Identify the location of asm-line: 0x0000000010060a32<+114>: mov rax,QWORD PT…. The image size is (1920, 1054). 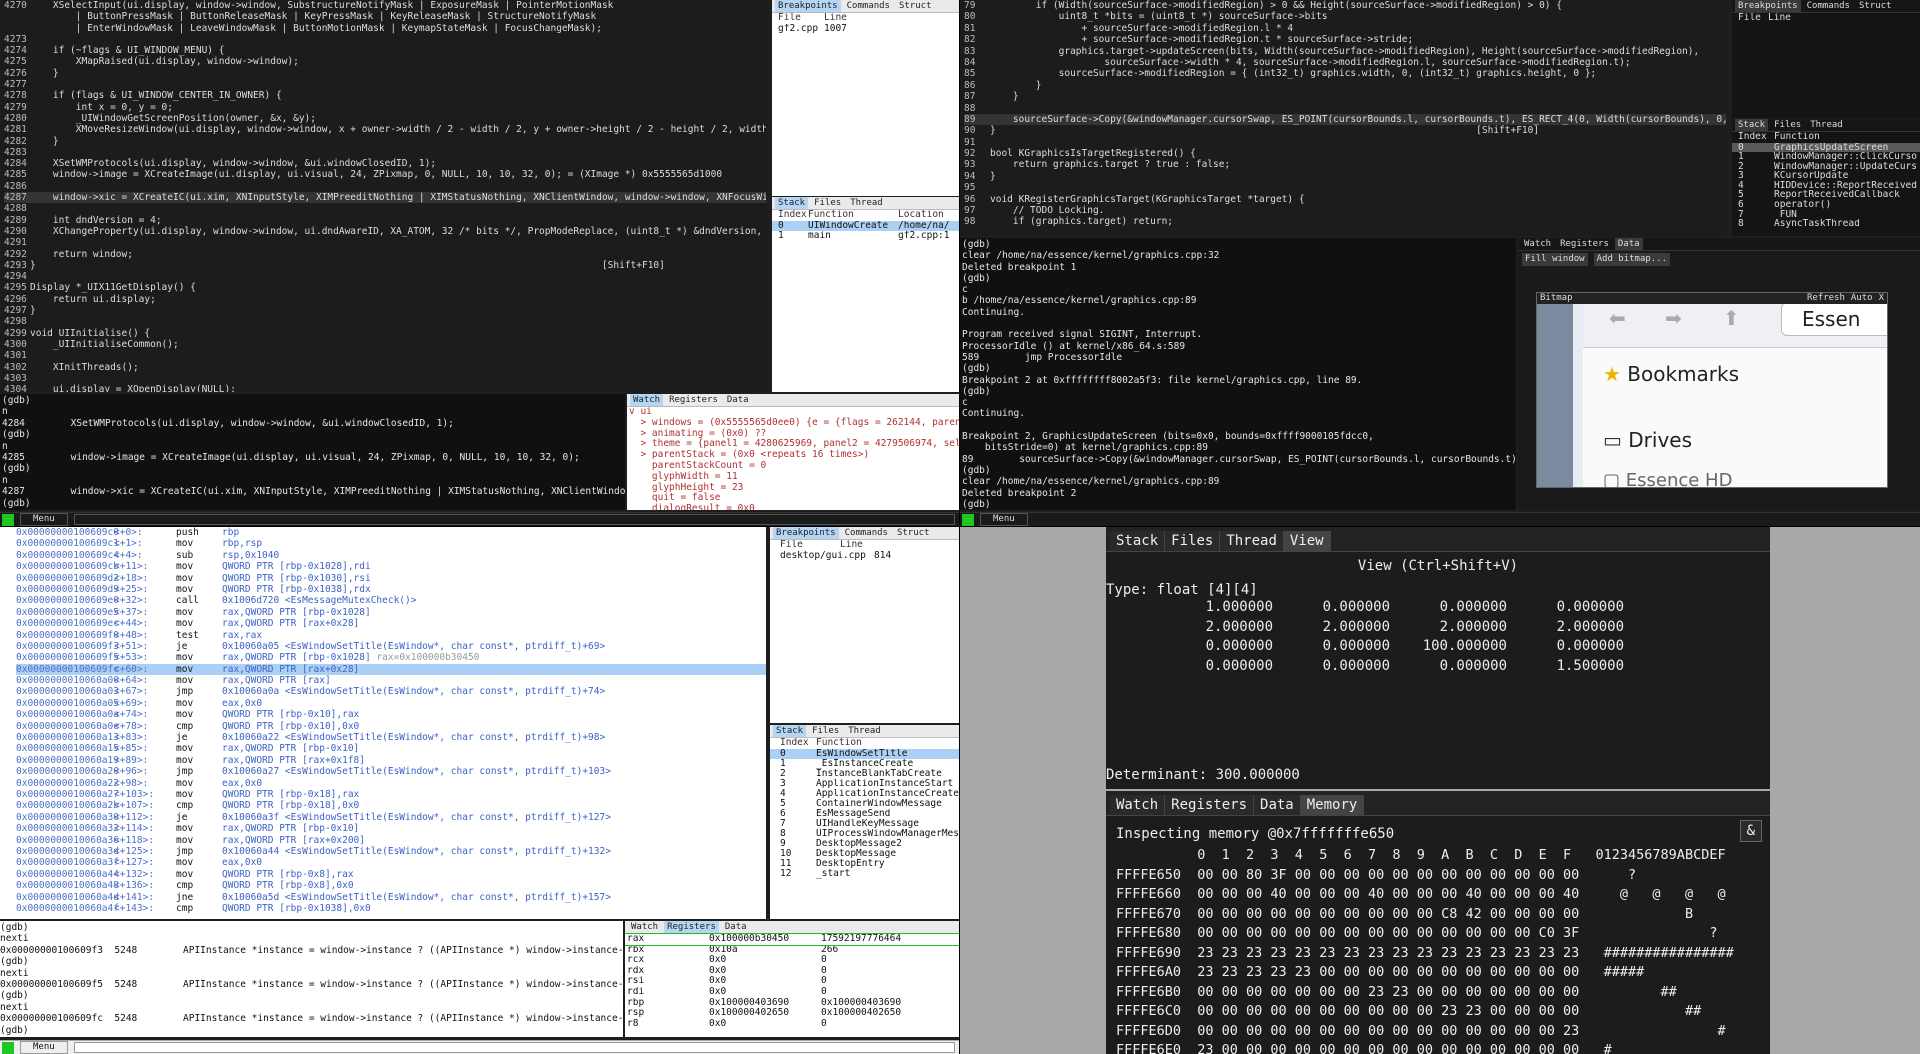
(391, 828).